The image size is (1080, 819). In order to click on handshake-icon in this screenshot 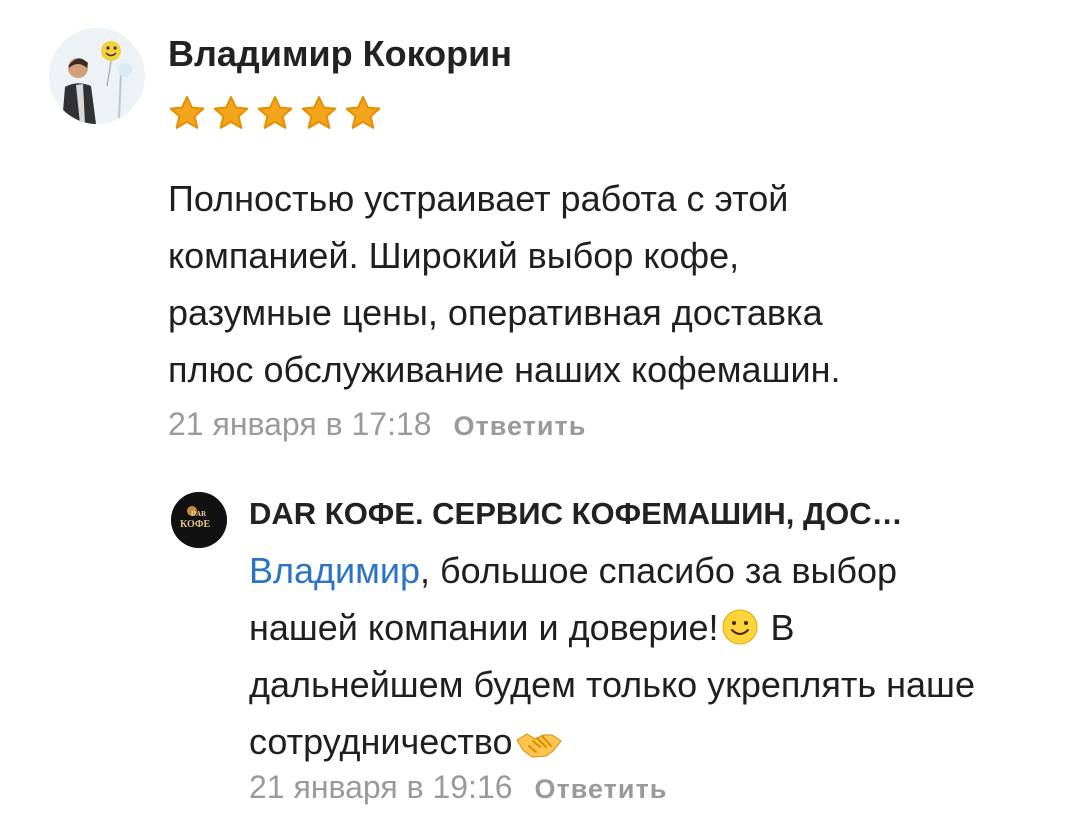, I will do `click(539, 743)`.